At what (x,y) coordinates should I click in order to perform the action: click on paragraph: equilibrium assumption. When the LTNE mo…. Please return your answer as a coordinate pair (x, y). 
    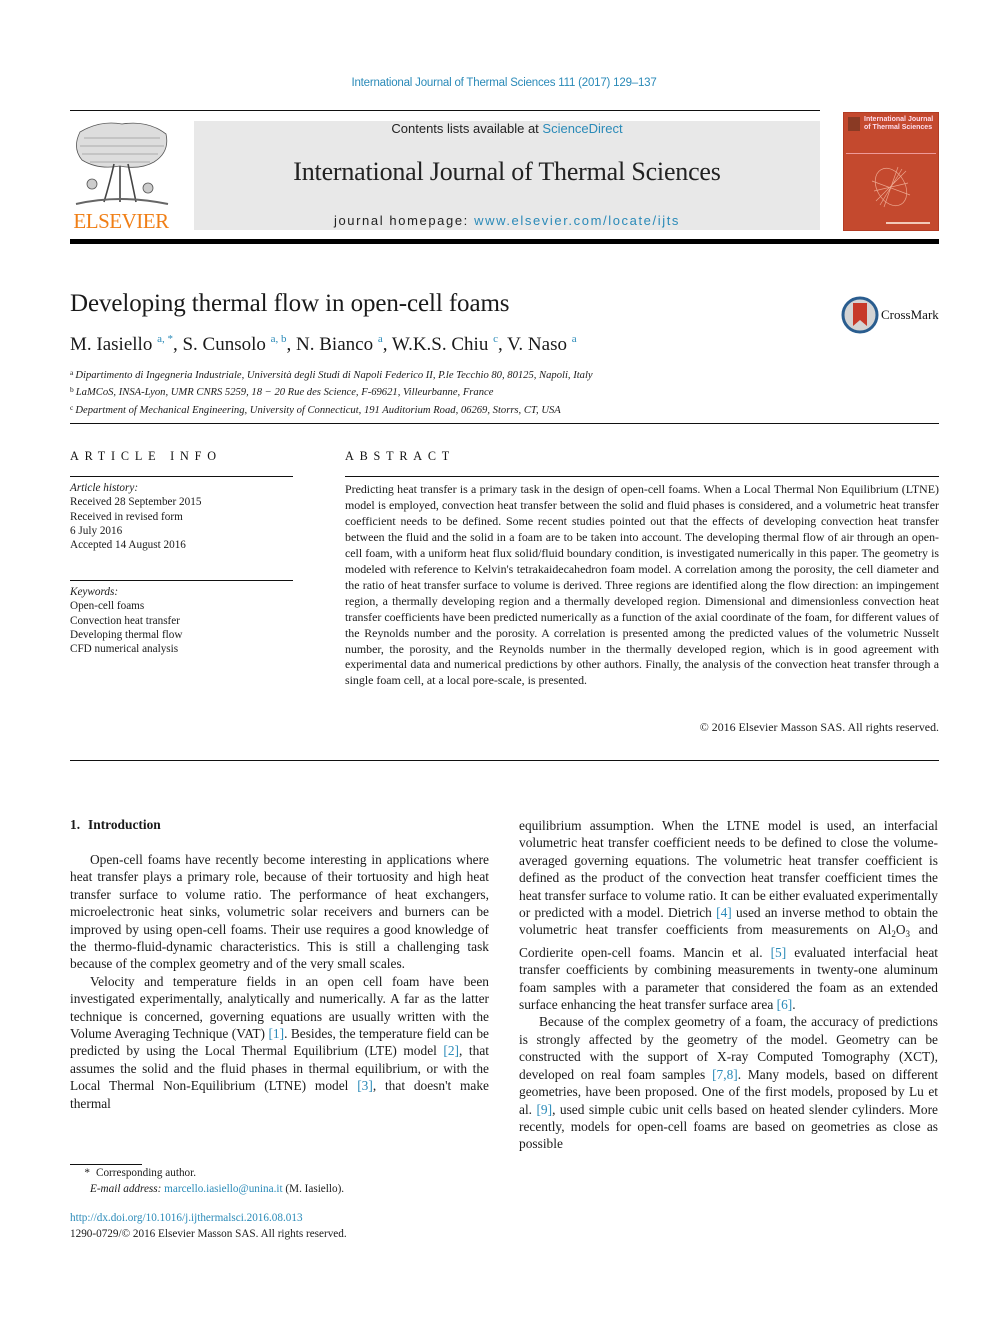
    Looking at the image, I should click on (728, 915).